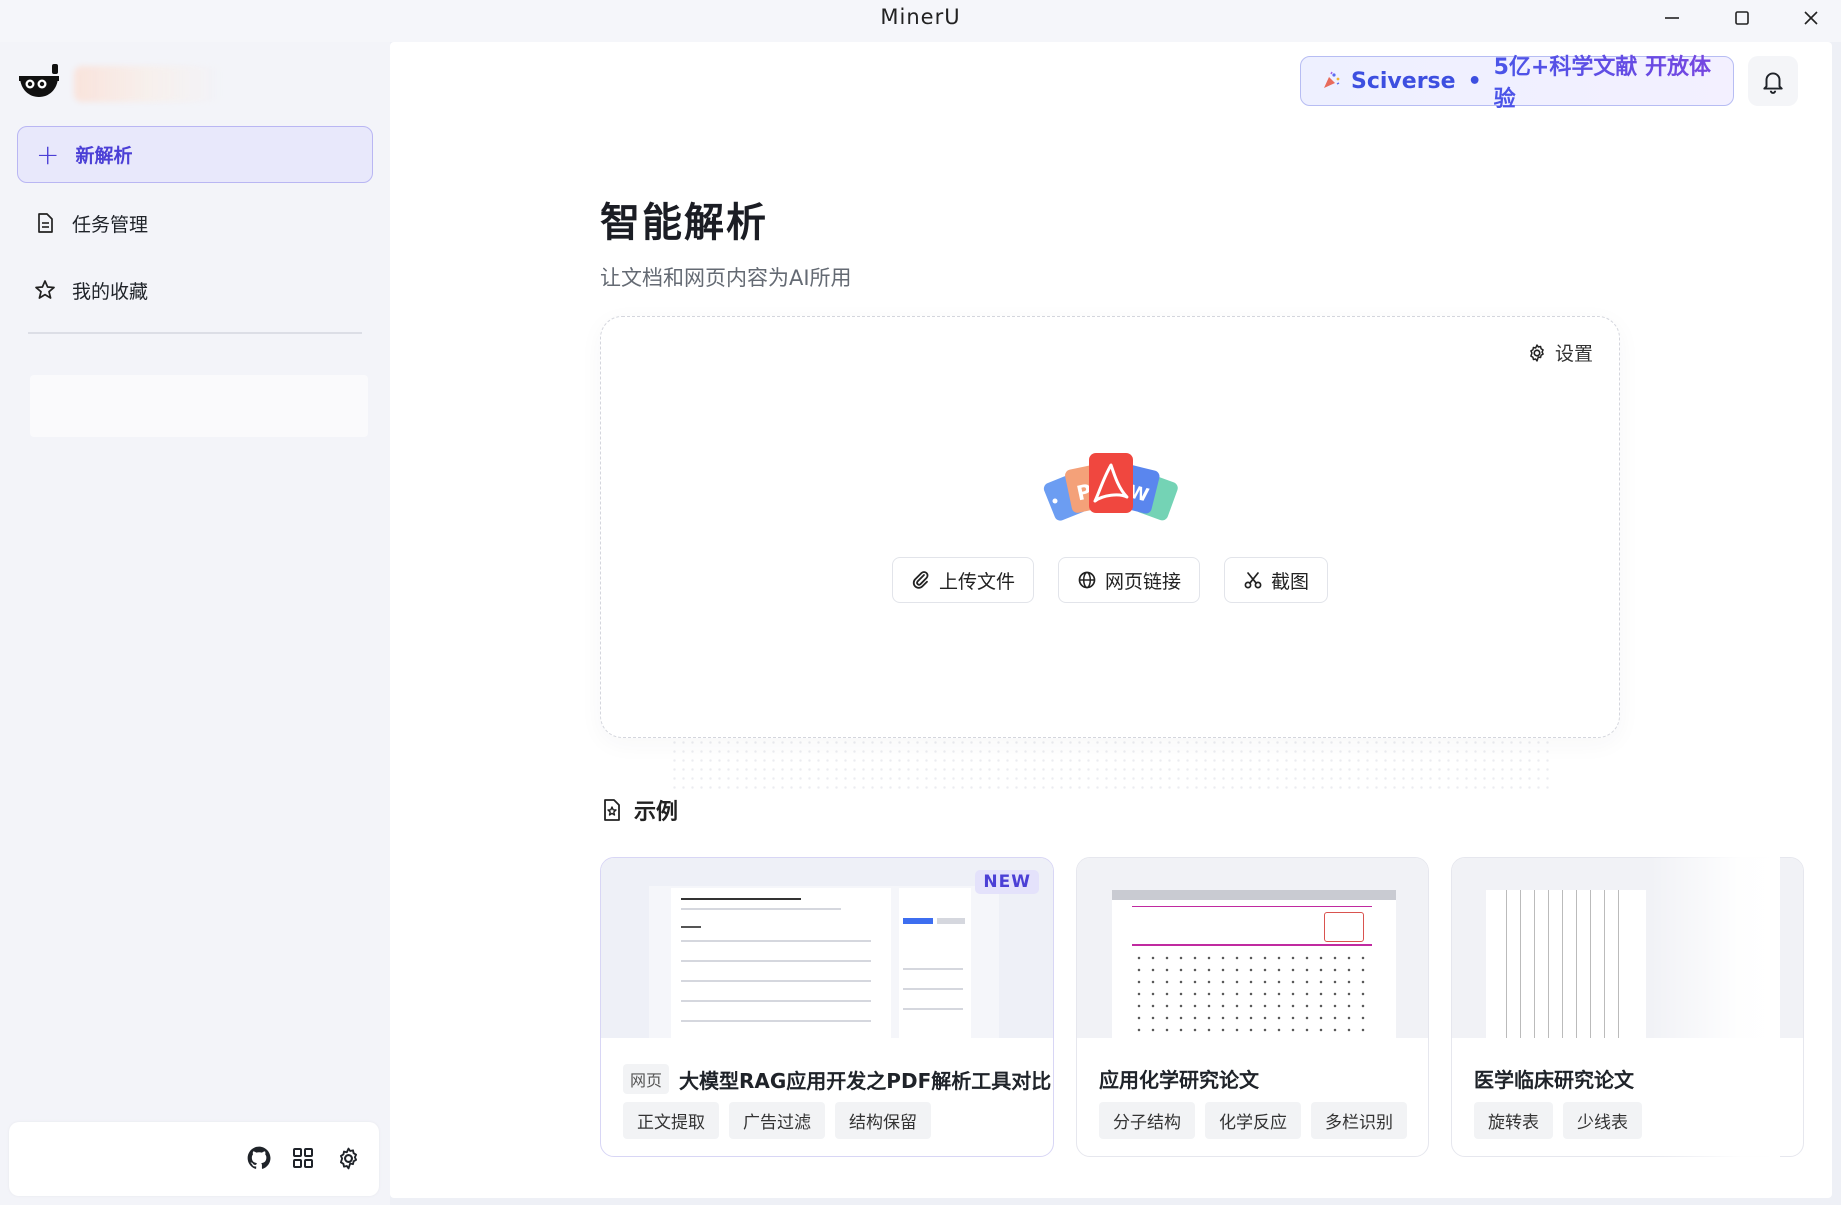  What do you see at coordinates (883, 1120) in the screenshot?
I see `feature-tag: 结构保留` at bounding box center [883, 1120].